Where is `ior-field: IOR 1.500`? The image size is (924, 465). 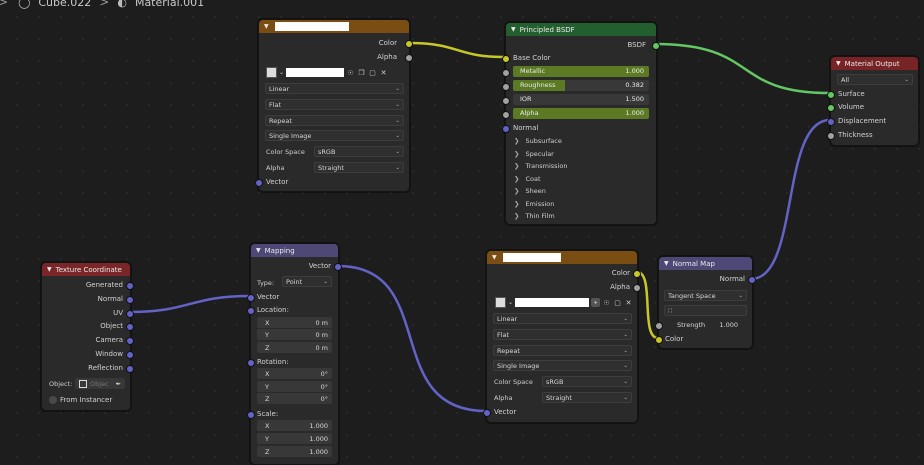 ior-field: IOR 1.500 is located at coordinates (581, 99).